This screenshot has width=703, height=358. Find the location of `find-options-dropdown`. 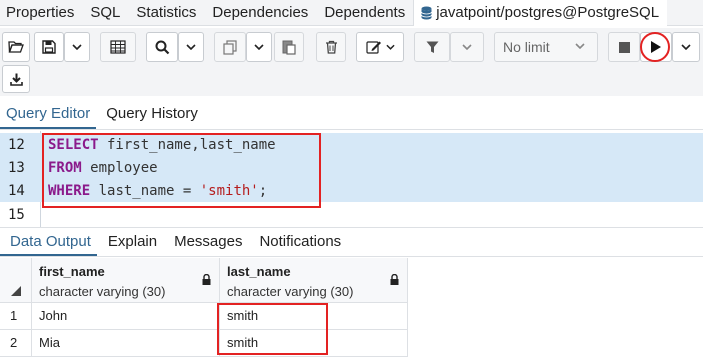

find-options-dropdown is located at coordinates (191, 47).